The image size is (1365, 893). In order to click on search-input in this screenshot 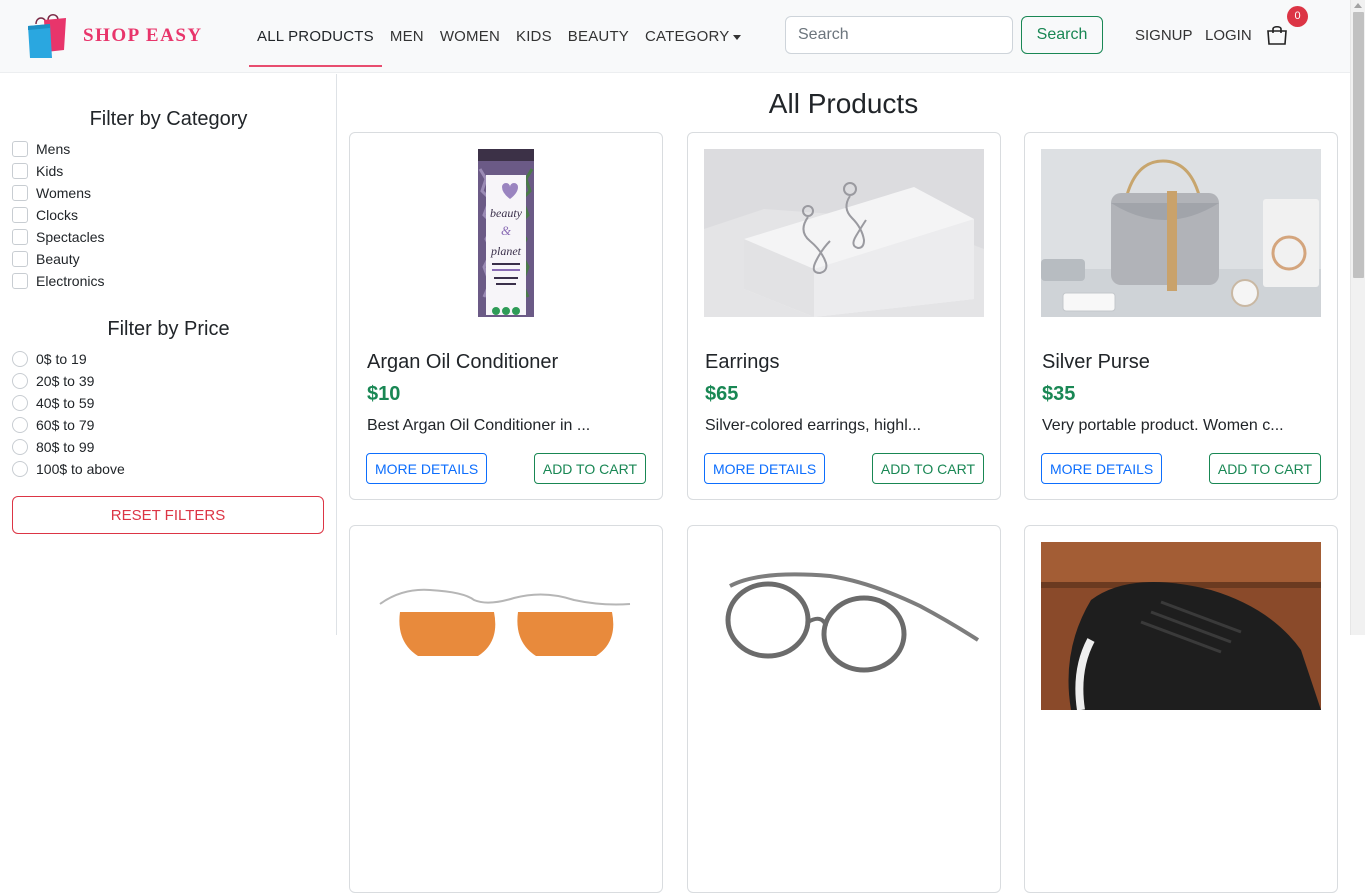, I will do `click(899, 35)`.